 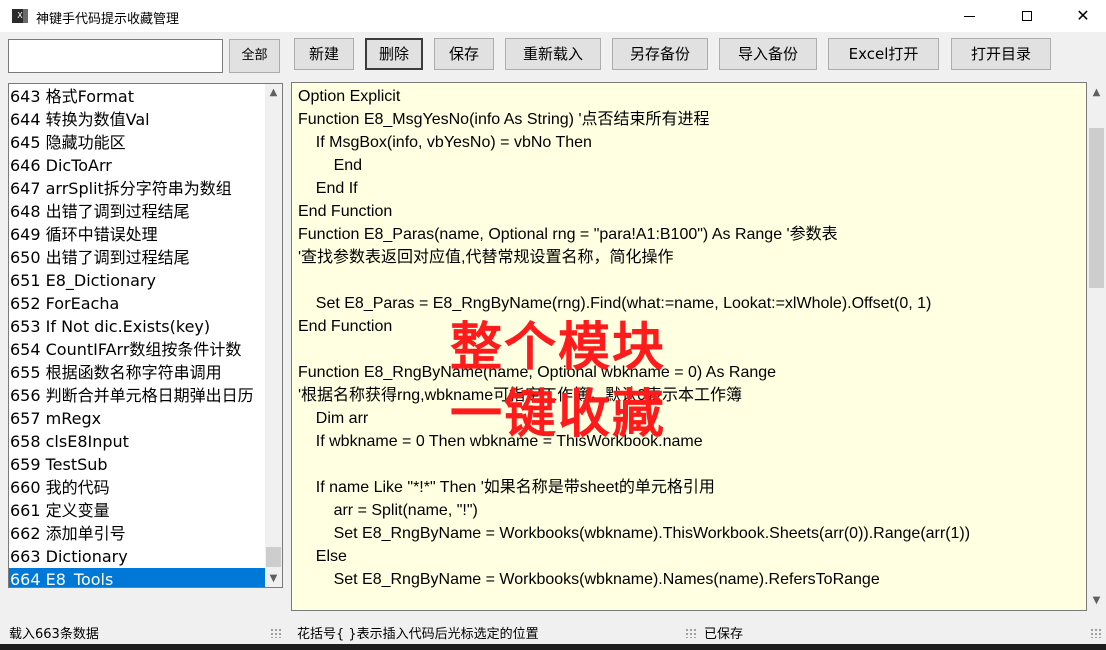 What do you see at coordinates (137, 188) in the screenshot?
I see `list-item: 647 arrSplit拆分字符串为数组` at bounding box center [137, 188].